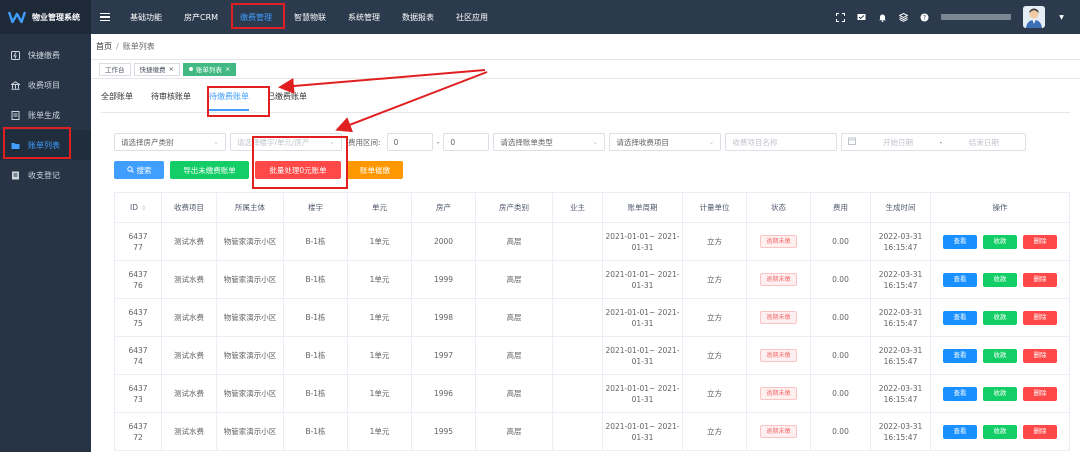 This screenshot has width=1080, height=452. Describe the element at coordinates (287, 101) in the screenshot. I see `tab-paid: 已缴费账单` at that location.